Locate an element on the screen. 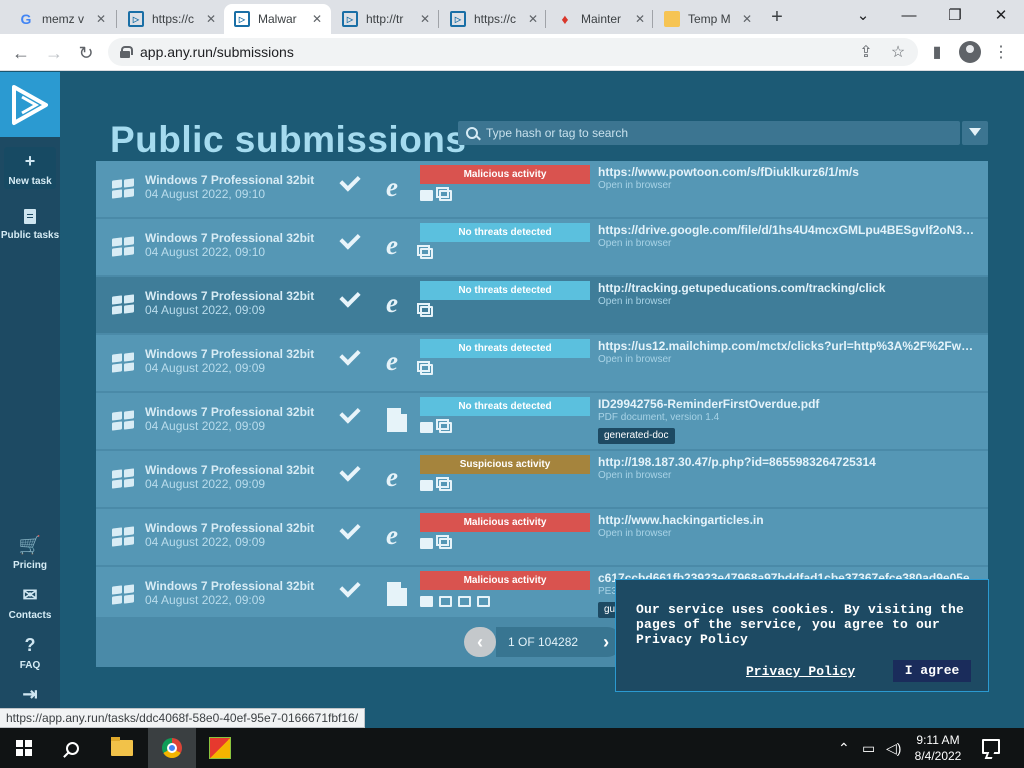 This screenshot has height=768, width=1024. os-name: Windows 7 Professional 32bit is located at coordinates (230, 180).